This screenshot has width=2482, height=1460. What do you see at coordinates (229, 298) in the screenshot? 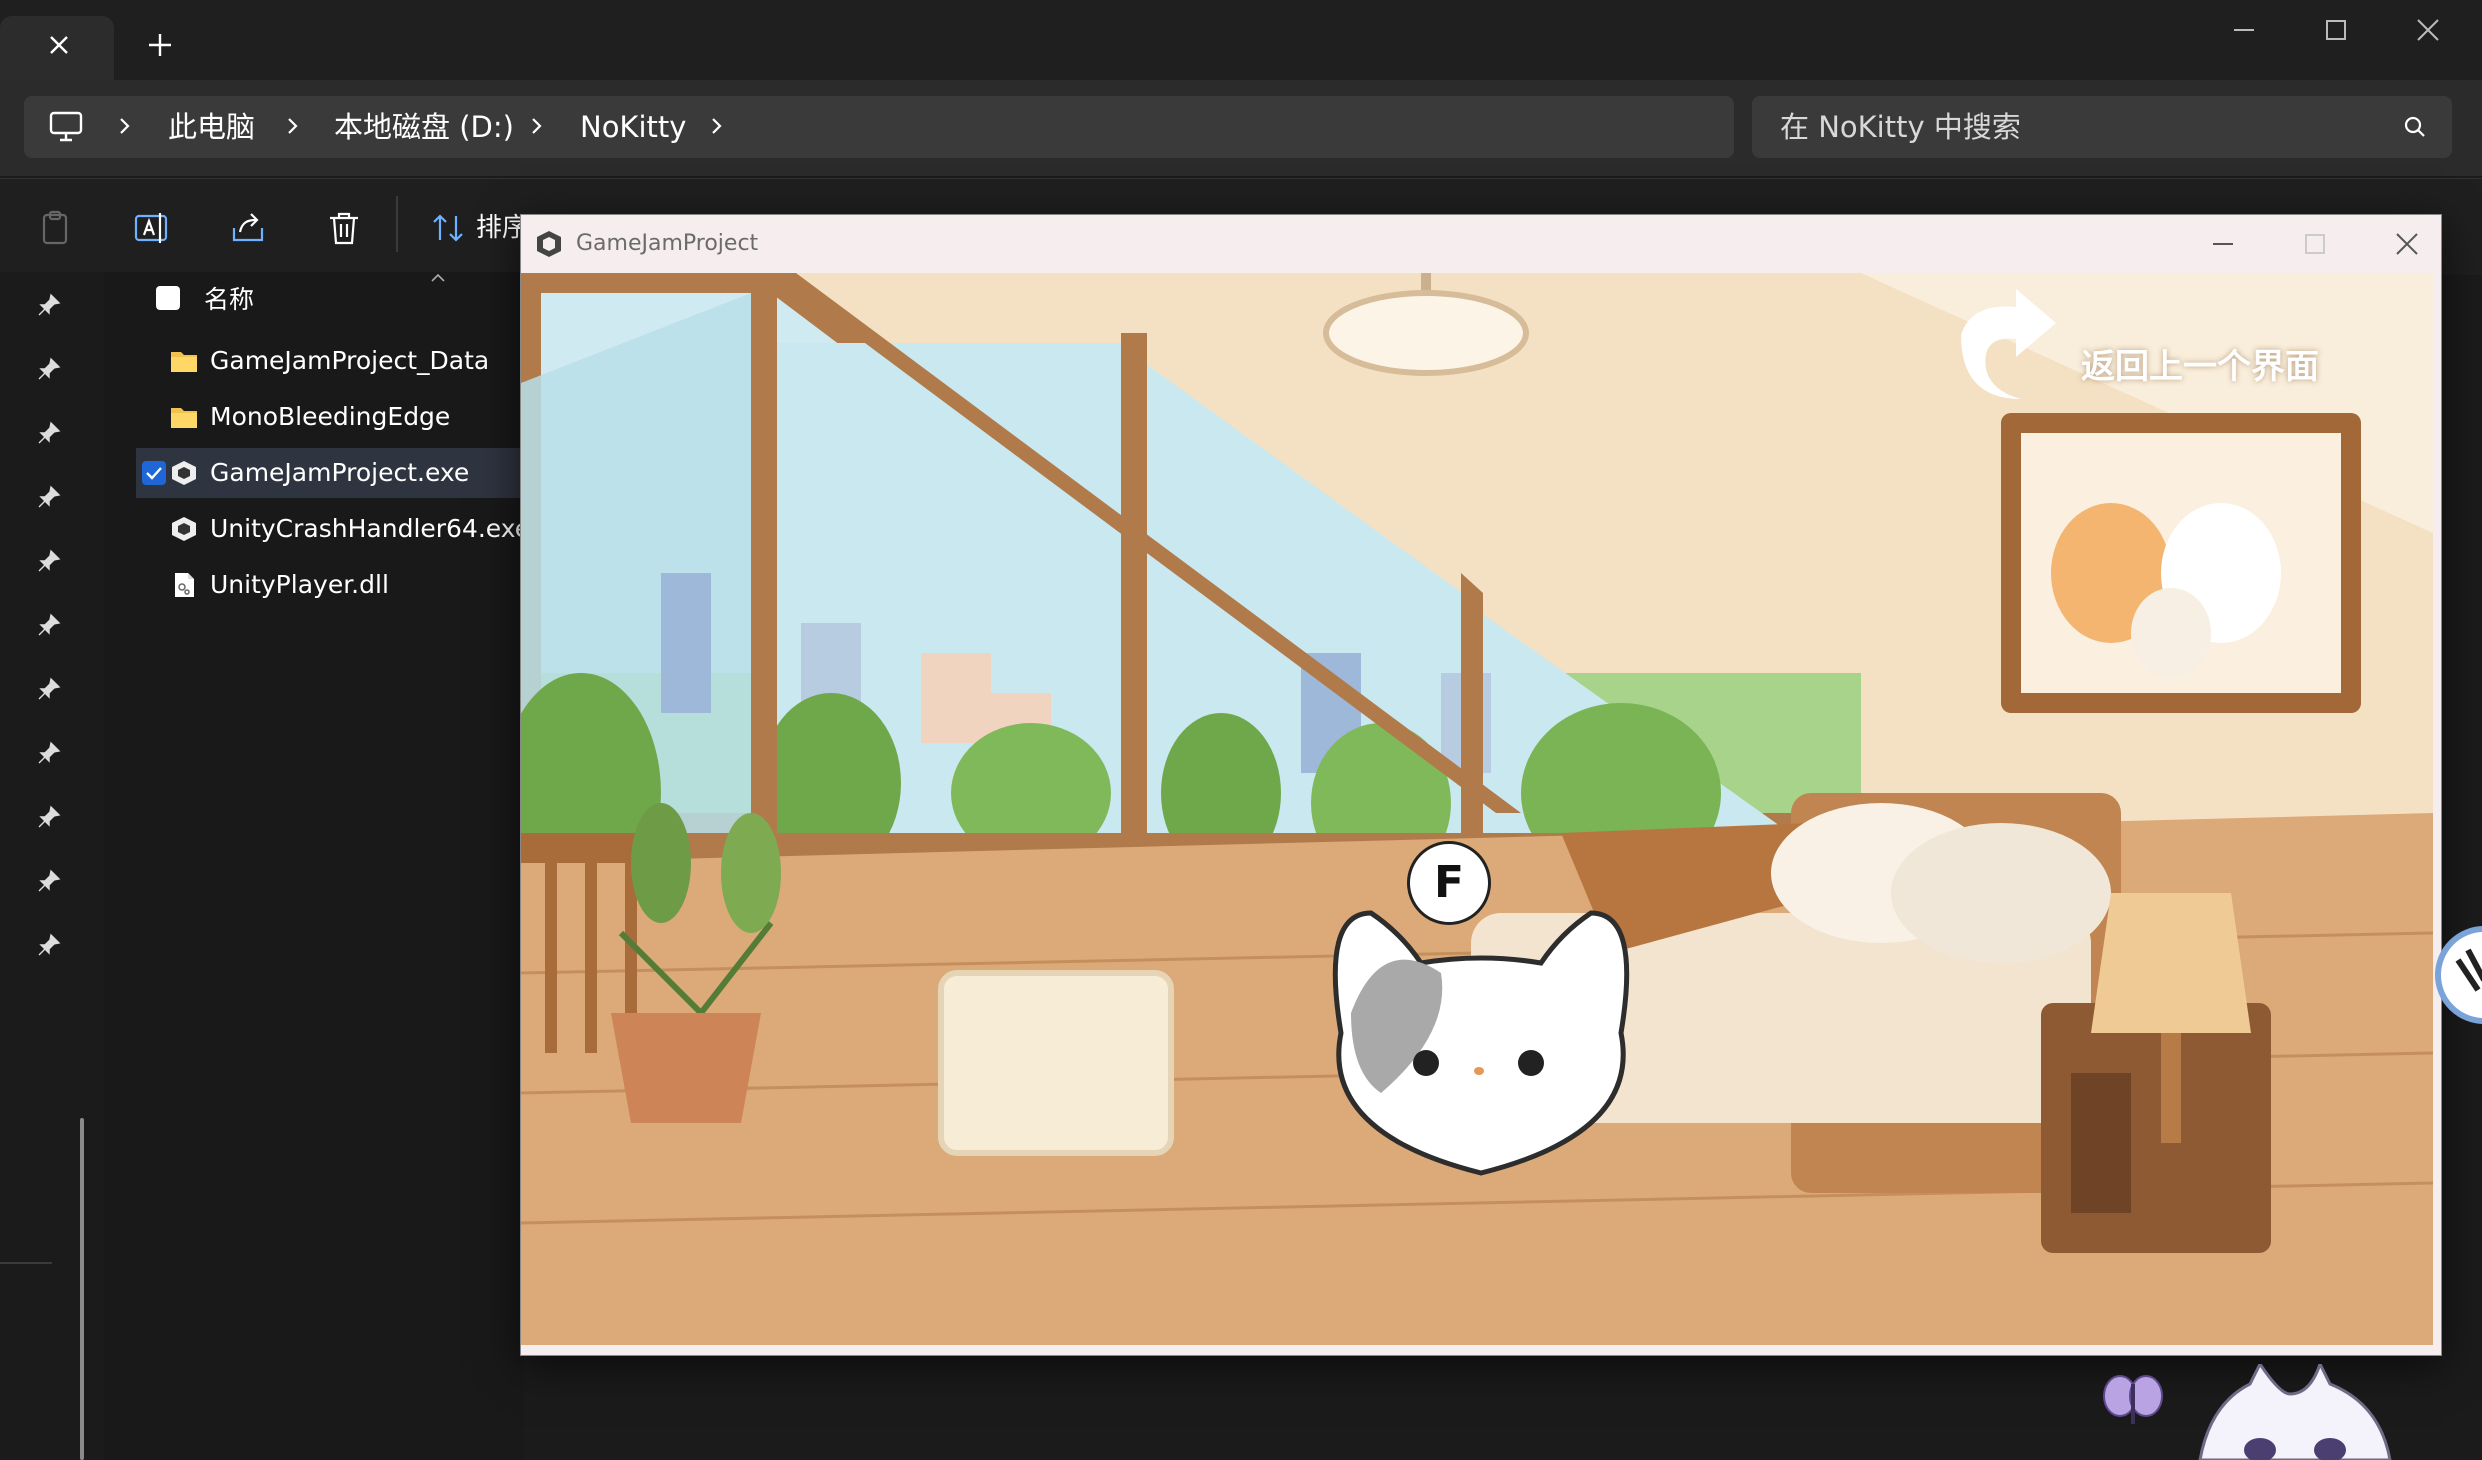
I see `column-header-name: 名称` at bounding box center [229, 298].